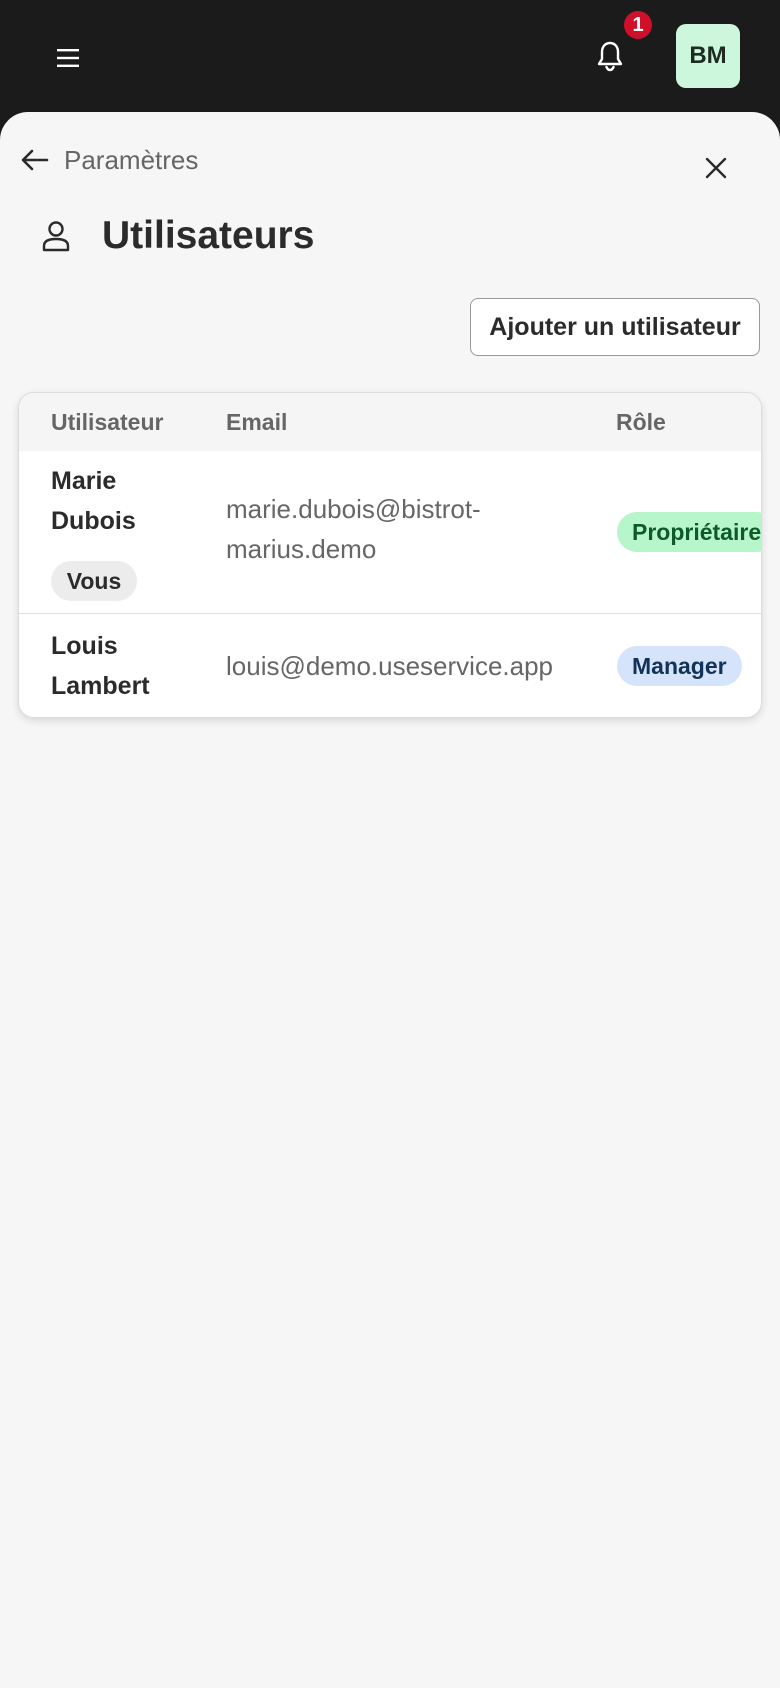 The width and height of the screenshot is (780, 1688). I want to click on user-email-line: louis@demo.useservice.app, so click(390, 666).